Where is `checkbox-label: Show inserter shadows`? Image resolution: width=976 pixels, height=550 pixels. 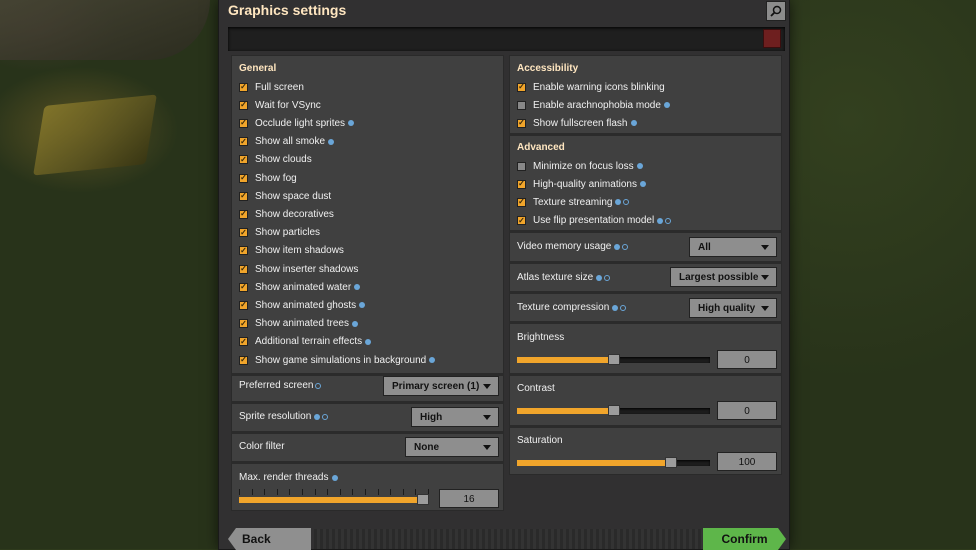
checkbox-label: Show inserter shadows is located at coordinates (307, 269).